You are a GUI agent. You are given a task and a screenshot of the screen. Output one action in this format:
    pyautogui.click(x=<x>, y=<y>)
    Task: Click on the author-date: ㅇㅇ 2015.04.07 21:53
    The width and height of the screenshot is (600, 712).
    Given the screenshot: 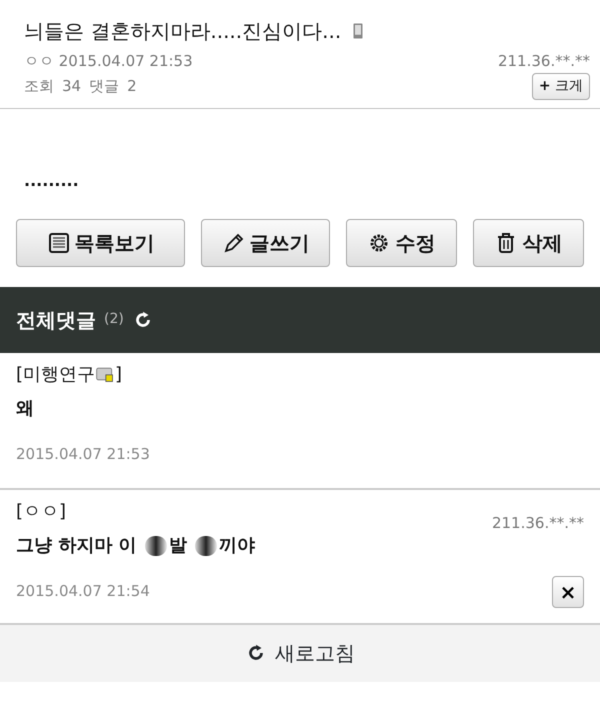 What is the action you would take?
    pyautogui.click(x=108, y=61)
    